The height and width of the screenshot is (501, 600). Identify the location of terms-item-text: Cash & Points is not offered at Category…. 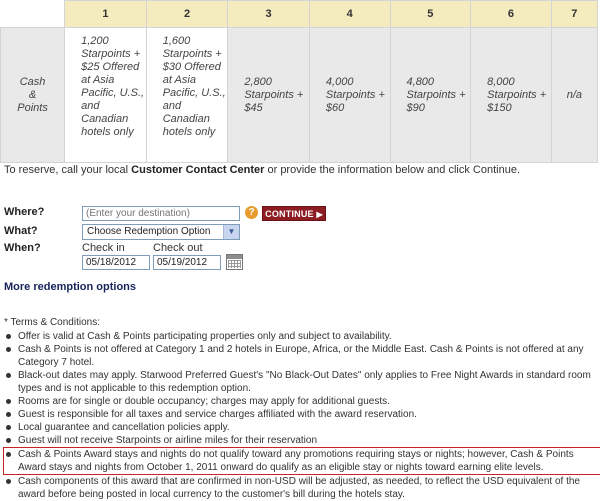
(301, 356).